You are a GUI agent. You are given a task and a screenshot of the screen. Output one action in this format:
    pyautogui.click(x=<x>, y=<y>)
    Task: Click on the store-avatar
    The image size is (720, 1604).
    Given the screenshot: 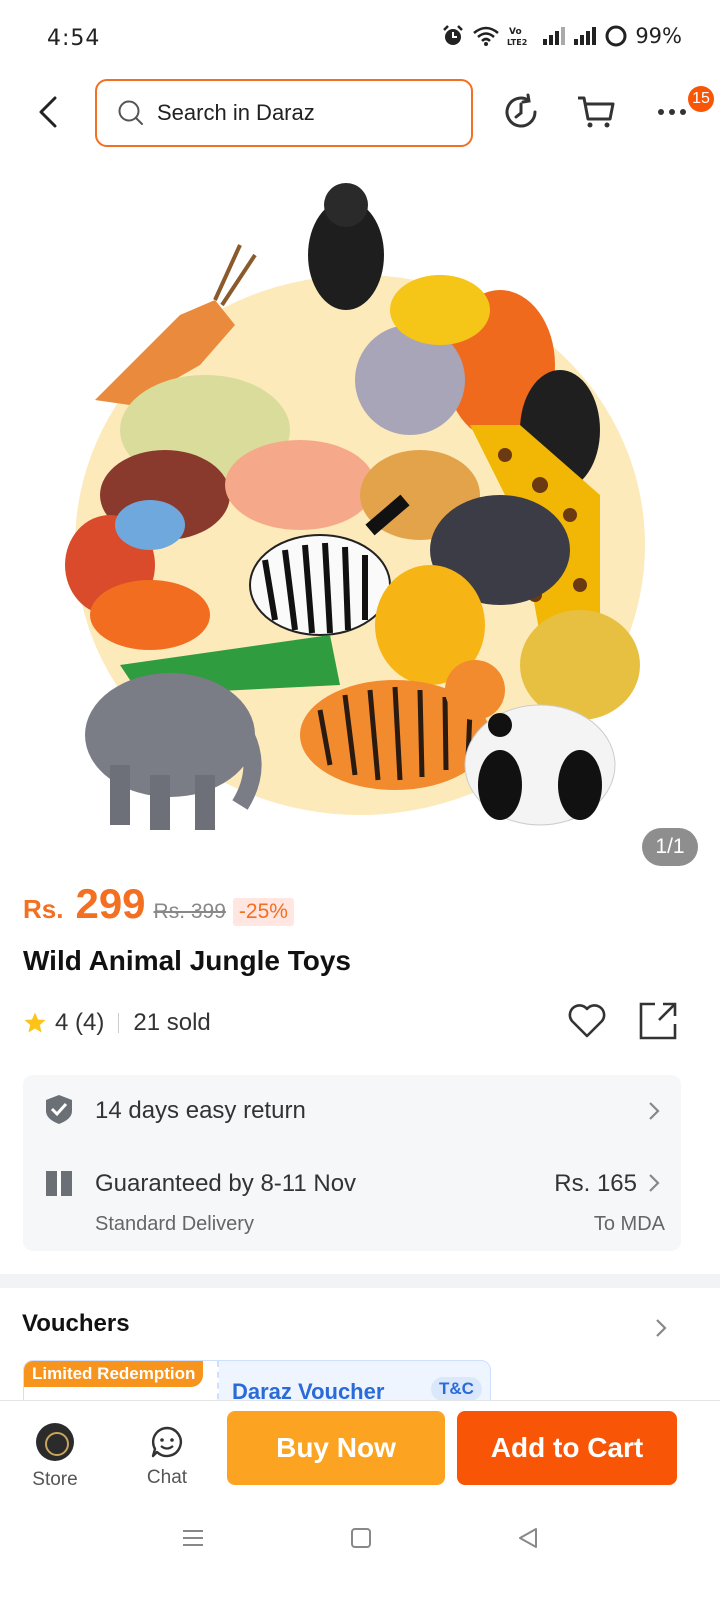 What is the action you would take?
    pyautogui.click(x=55, y=1442)
    